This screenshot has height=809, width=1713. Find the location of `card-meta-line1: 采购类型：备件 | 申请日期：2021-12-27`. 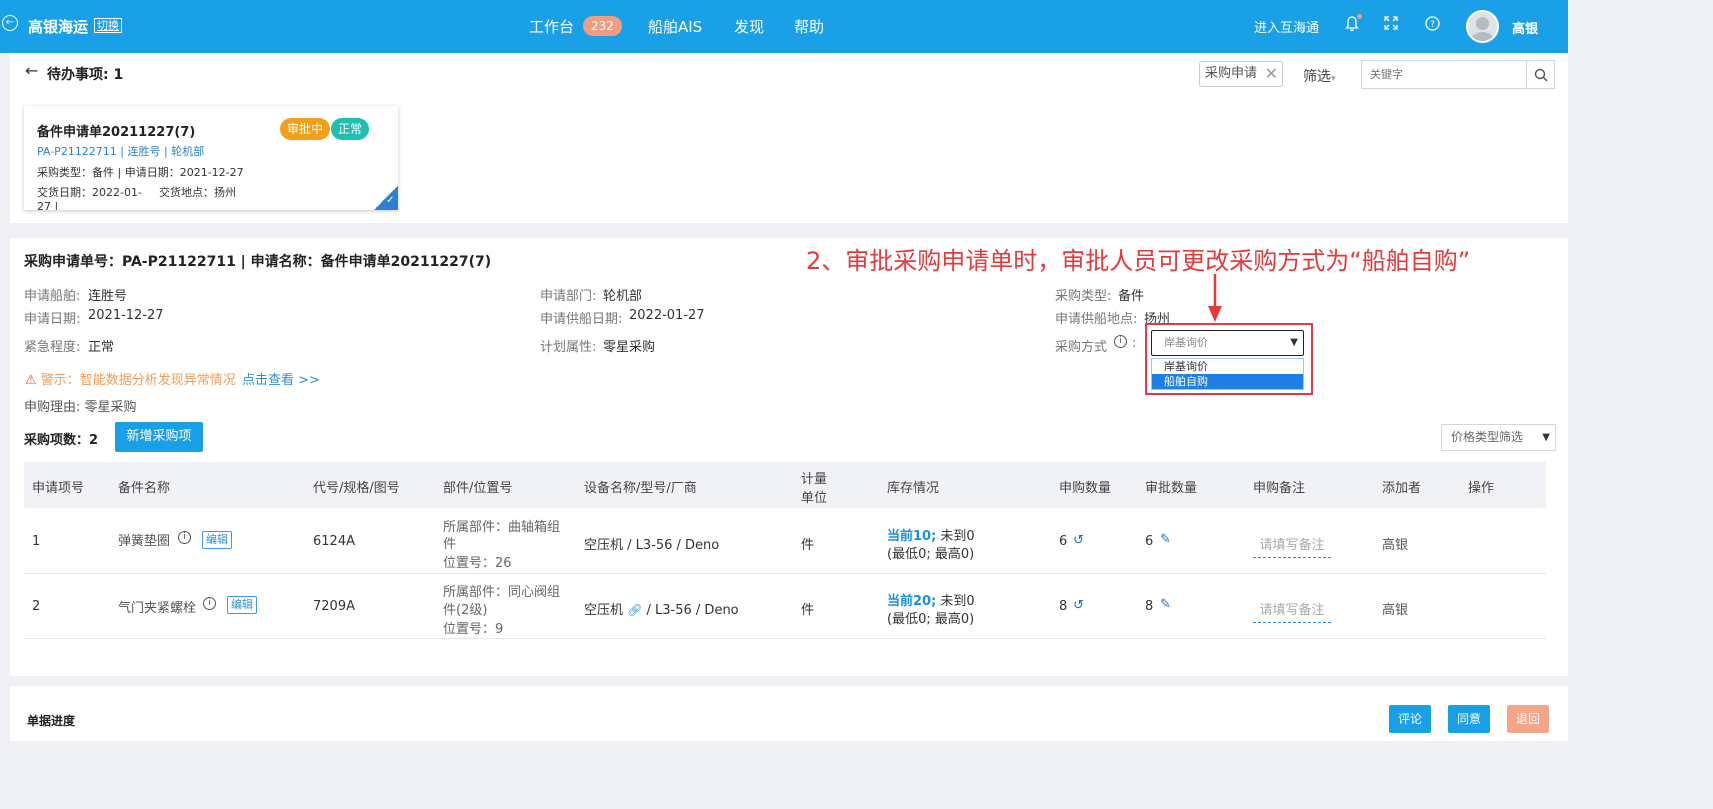

card-meta-line1: 采购类型：备件 | 申请日期：2021-12-27 is located at coordinates (140, 172).